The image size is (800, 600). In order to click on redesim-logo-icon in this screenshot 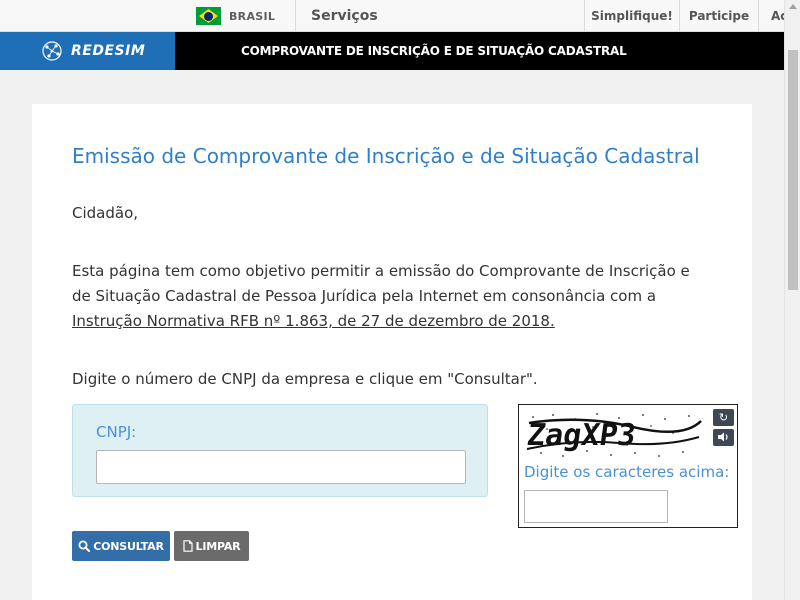, I will do `click(52, 51)`.